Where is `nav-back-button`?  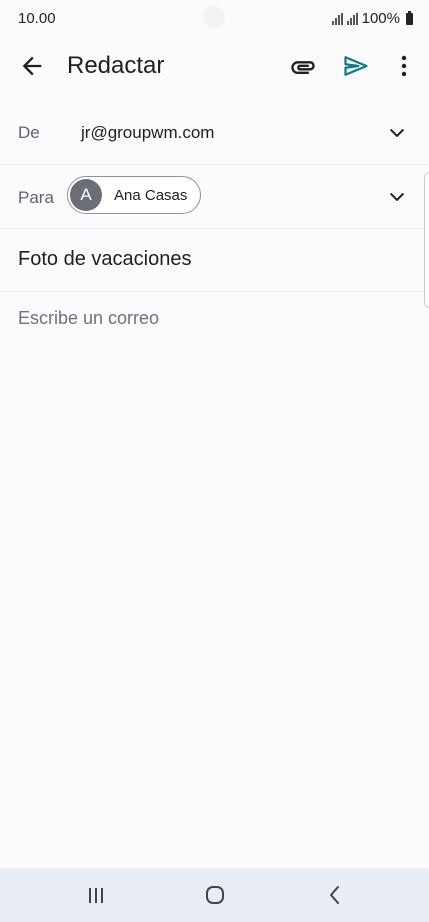
nav-back-button is located at coordinates (335, 895).